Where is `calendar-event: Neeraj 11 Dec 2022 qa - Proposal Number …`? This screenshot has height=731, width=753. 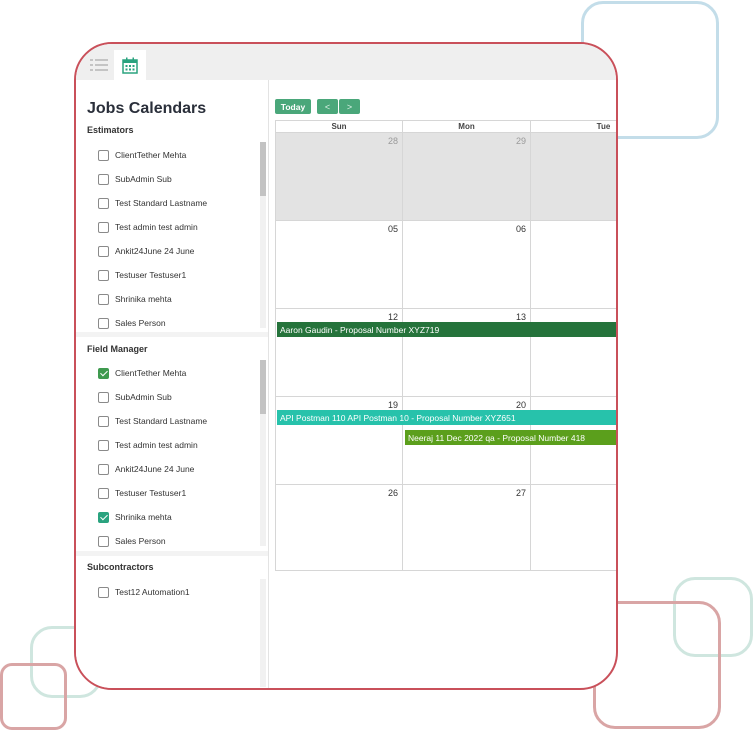
calendar-event: Neeraj 11 Dec 2022 qa - Proposal Number … is located at coordinates (510, 437).